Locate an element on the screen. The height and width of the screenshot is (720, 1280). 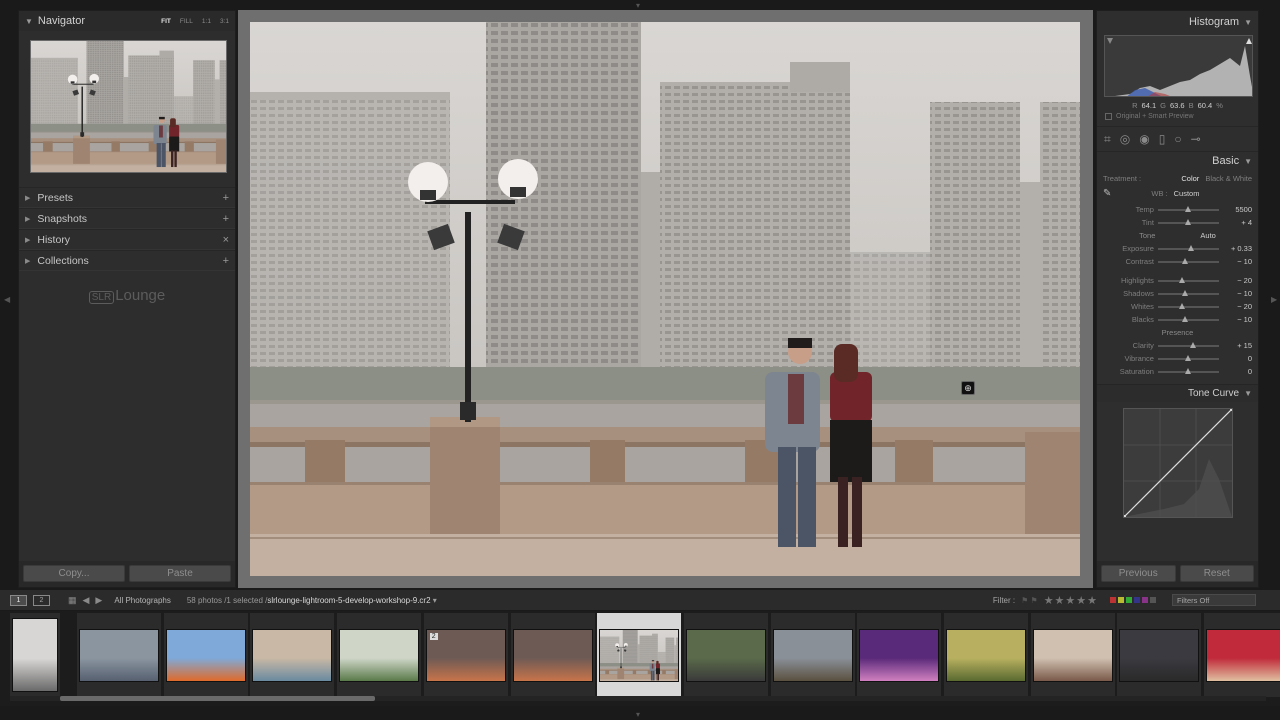
slider-row-shadows: Shadows − 10 is located at coordinates (1177, 293).